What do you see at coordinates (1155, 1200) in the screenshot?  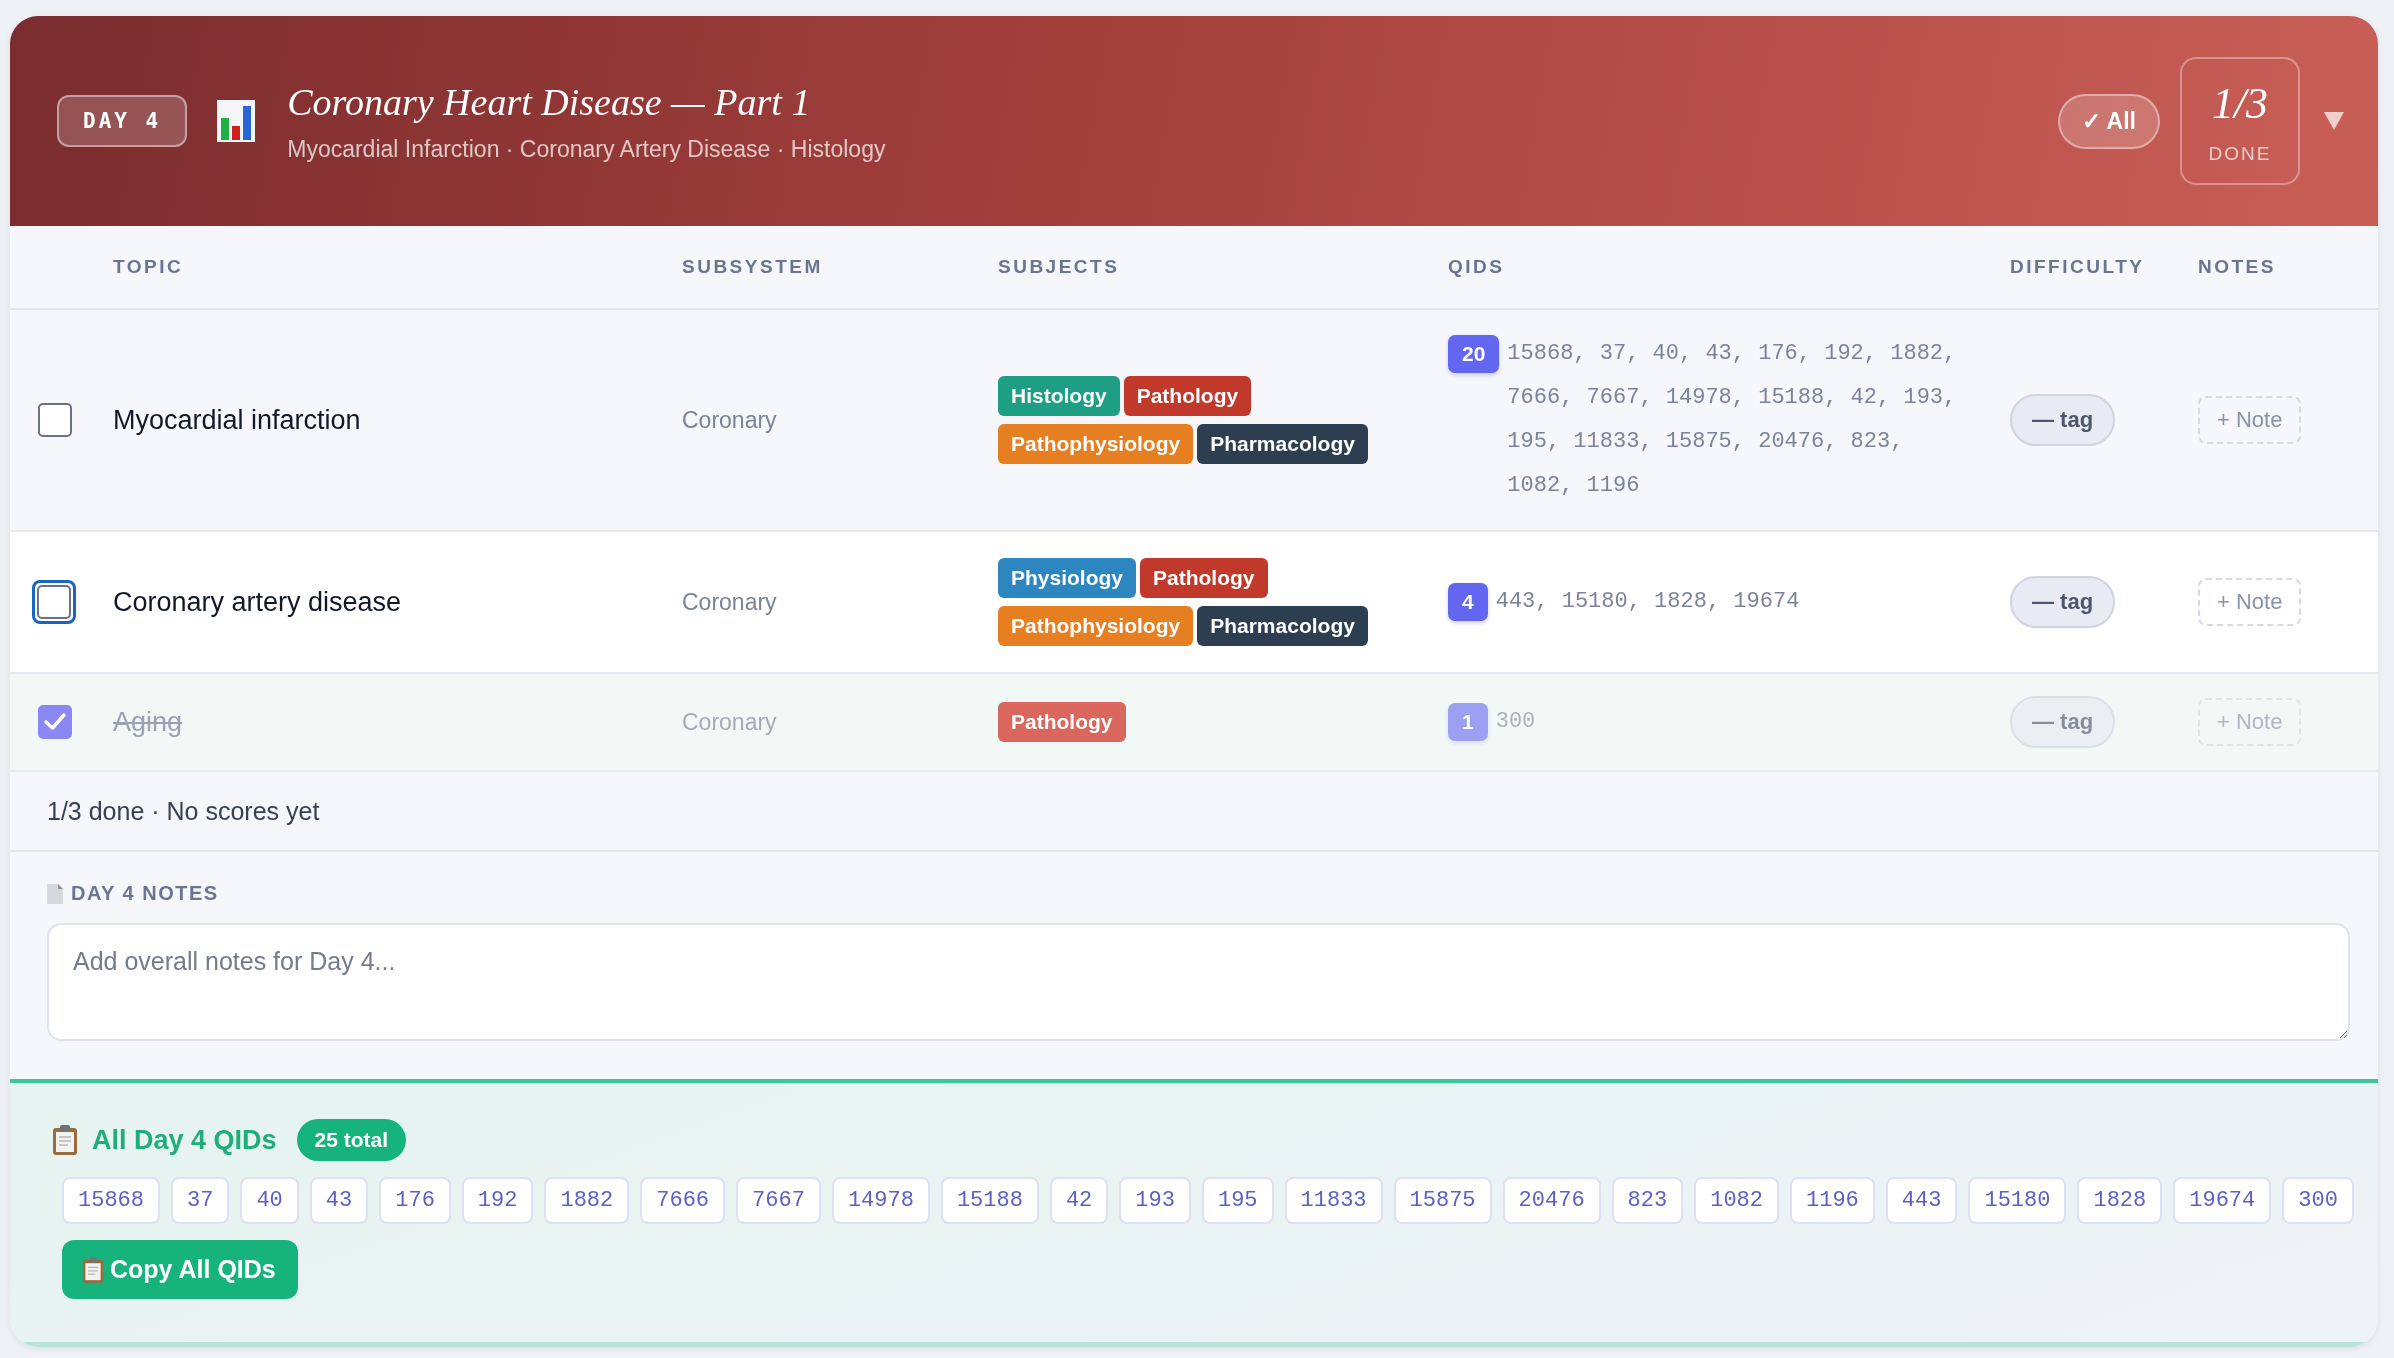 I see `qid-chip: 193` at bounding box center [1155, 1200].